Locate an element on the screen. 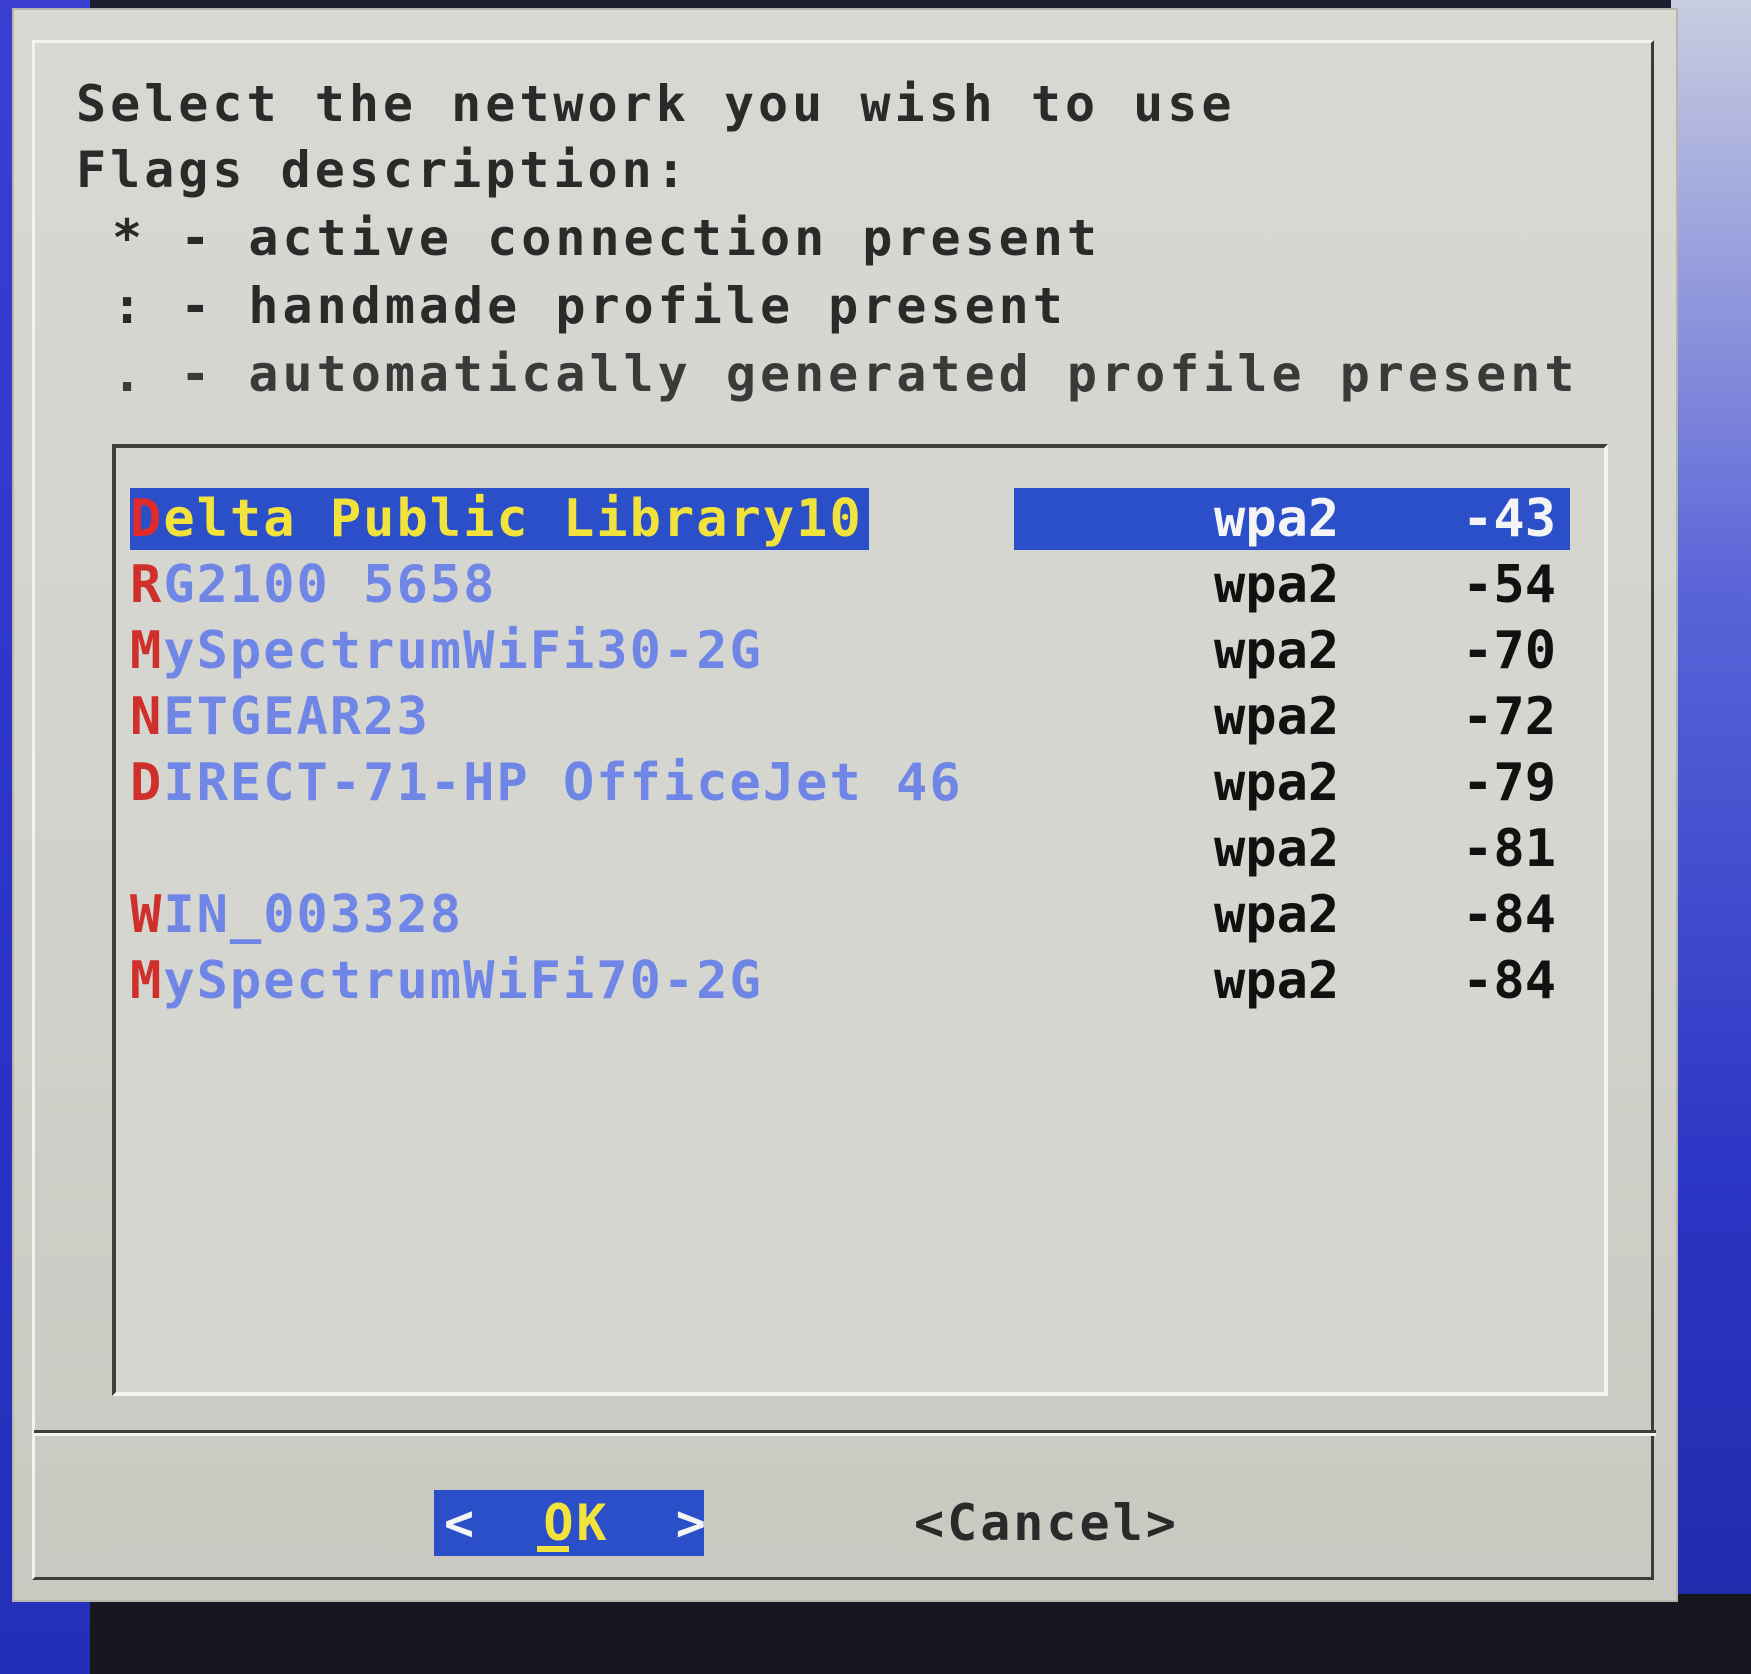 This screenshot has width=1751, height=1674. network-row: DIRECT-71-HP OfficeJet 46 wpa2 -79 is located at coordinates (850, 783).